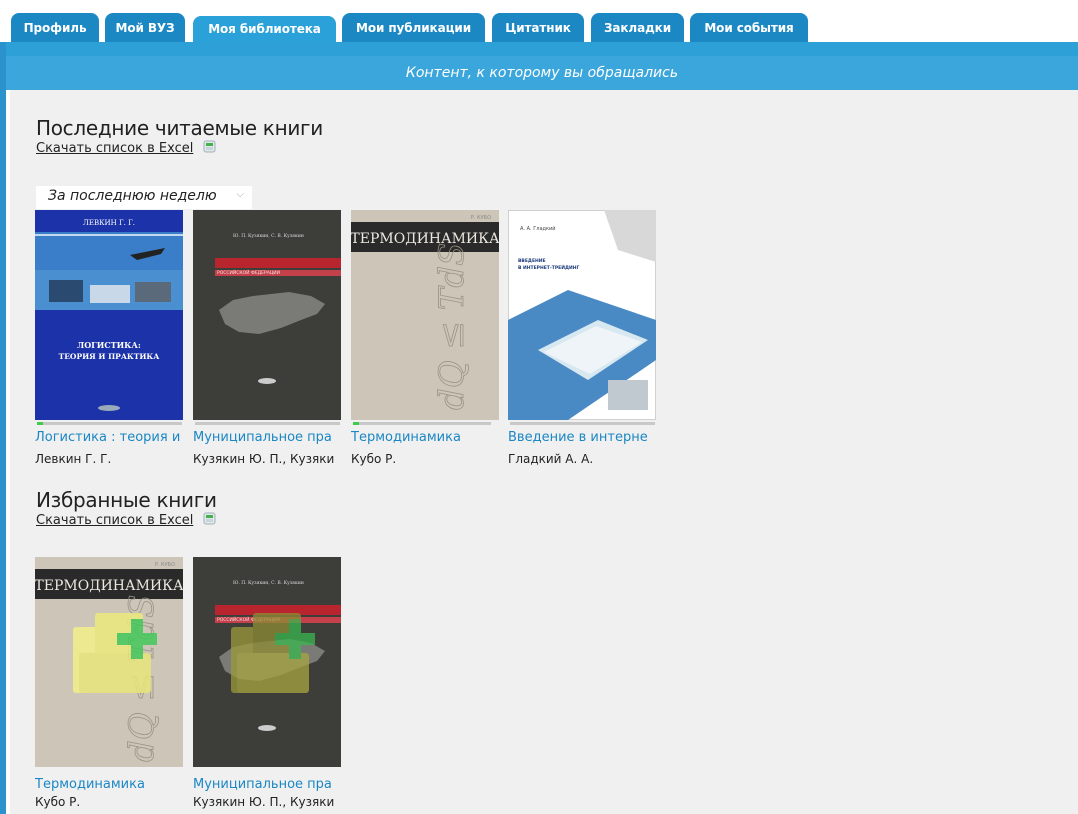 The width and height of the screenshot is (1078, 814). What do you see at coordinates (413, 27) in the screenshot?
I see `tab-my-publications: Мои публикации` at bounding box center [413, 27].